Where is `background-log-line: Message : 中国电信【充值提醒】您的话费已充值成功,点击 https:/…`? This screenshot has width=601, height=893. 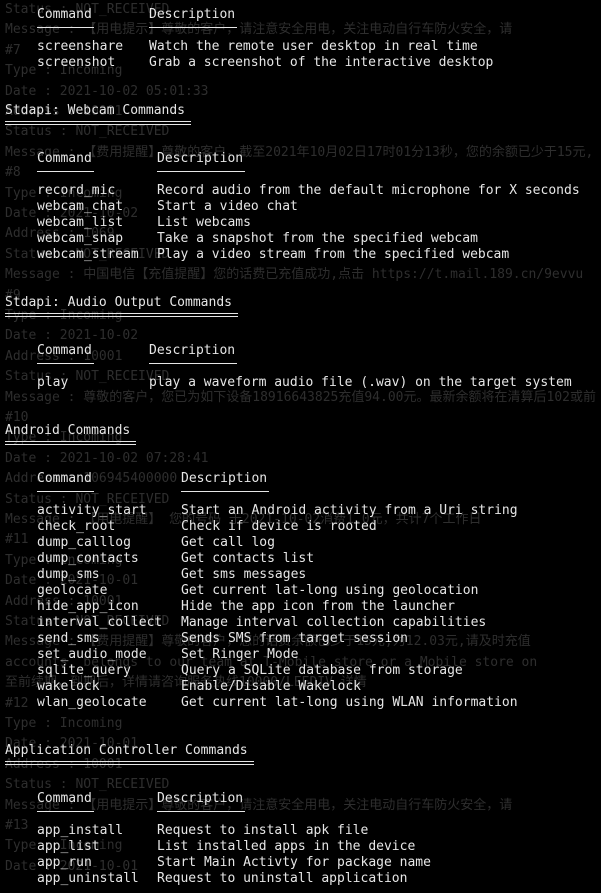
background-log-line: Message : 中国电信【充值提醒】您的话费已充值成功,点击 https:/… is located at coordinates (294, 275).